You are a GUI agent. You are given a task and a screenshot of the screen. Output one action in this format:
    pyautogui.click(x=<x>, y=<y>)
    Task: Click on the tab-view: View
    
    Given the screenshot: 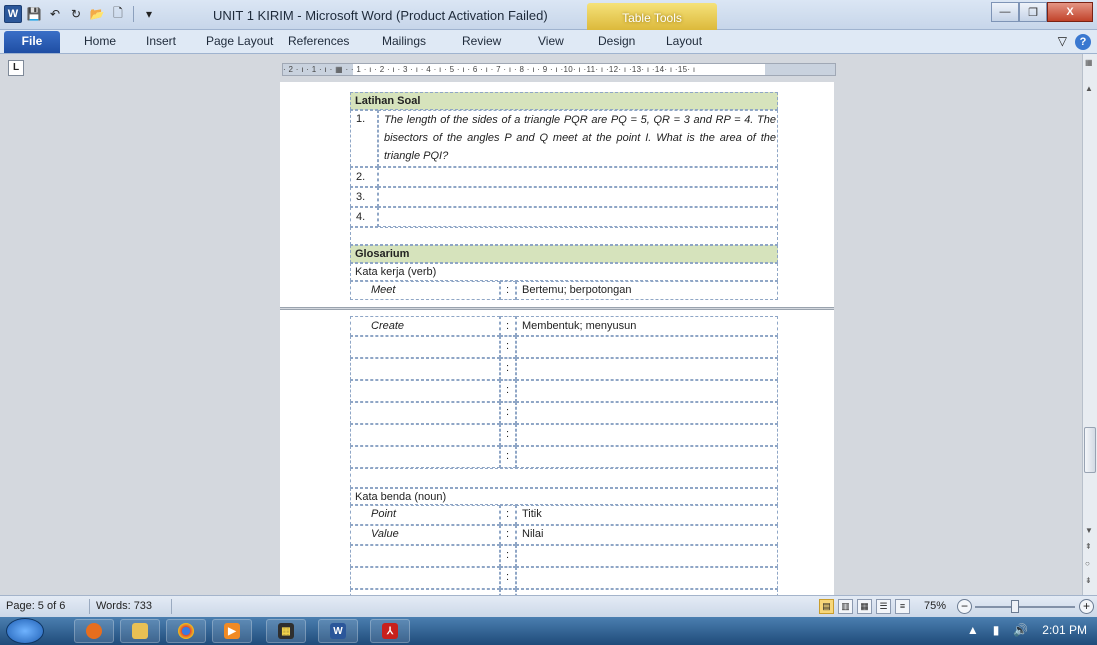 What is the action you would take?
    pyautogui.click(x=551, y=41)
    